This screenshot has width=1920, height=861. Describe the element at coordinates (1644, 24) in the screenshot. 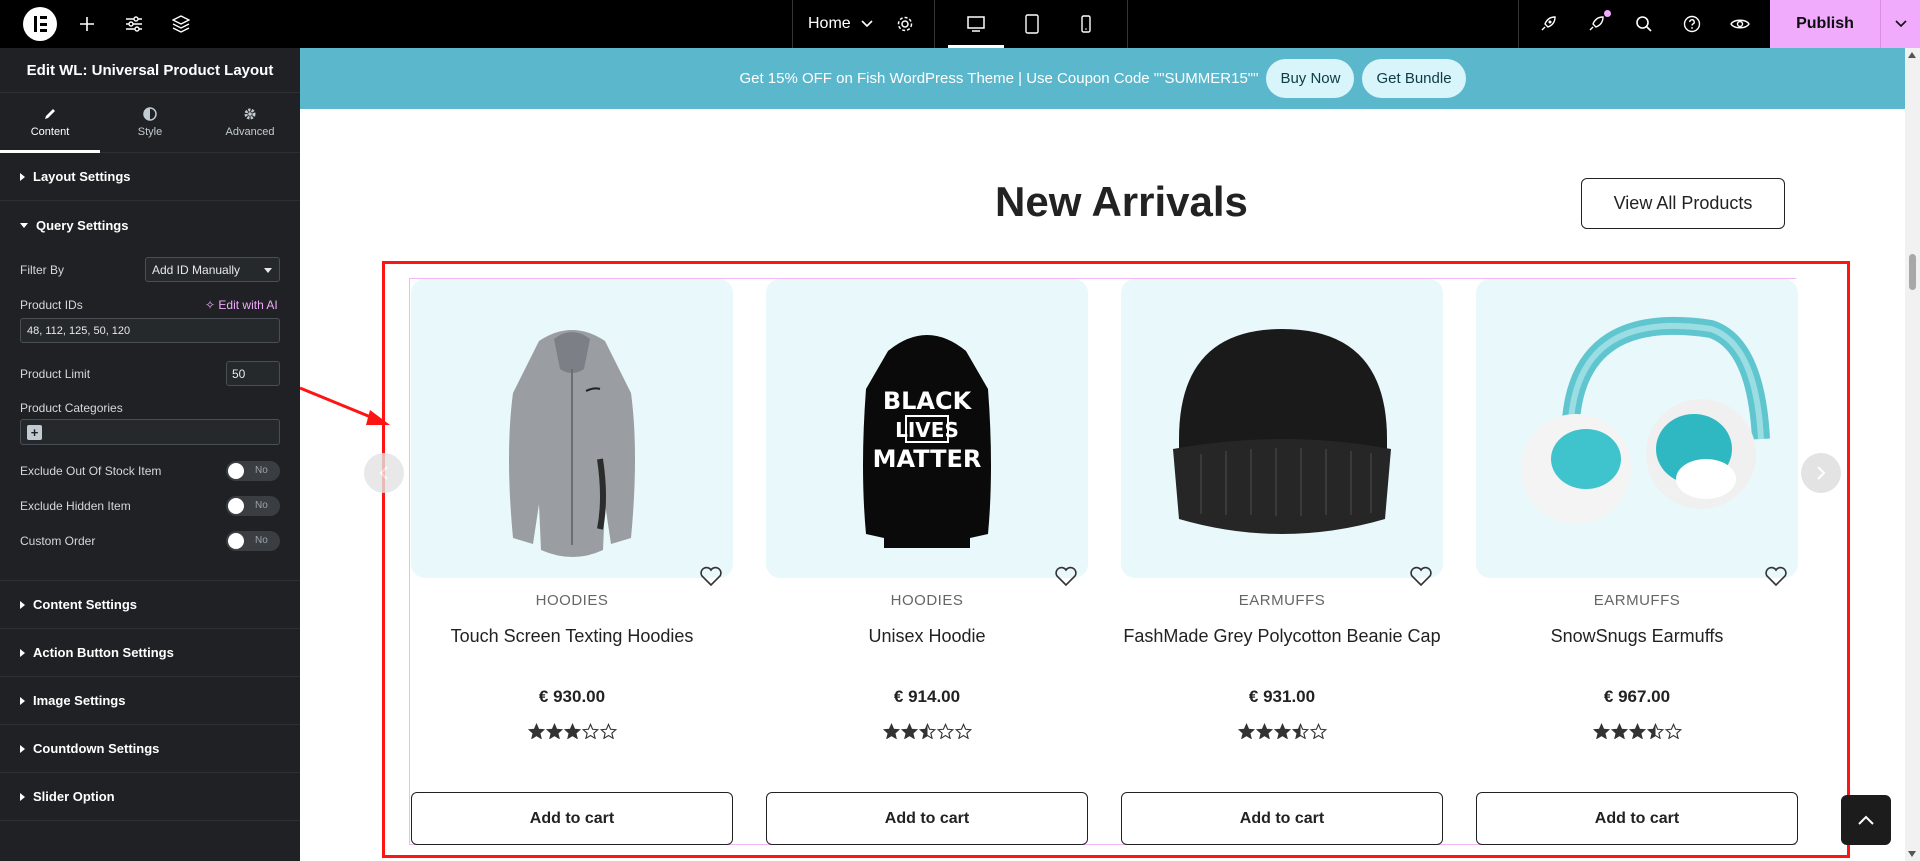

I see `search-icon` at that location.